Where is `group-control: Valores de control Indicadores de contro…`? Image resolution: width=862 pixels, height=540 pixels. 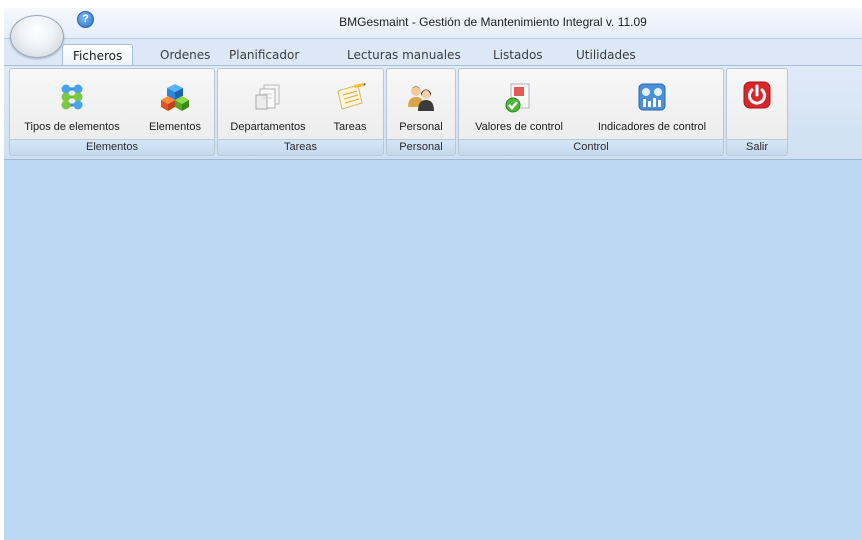
group-control: Valores de control Indicadores de contro… is located at coordinates (591, 112).